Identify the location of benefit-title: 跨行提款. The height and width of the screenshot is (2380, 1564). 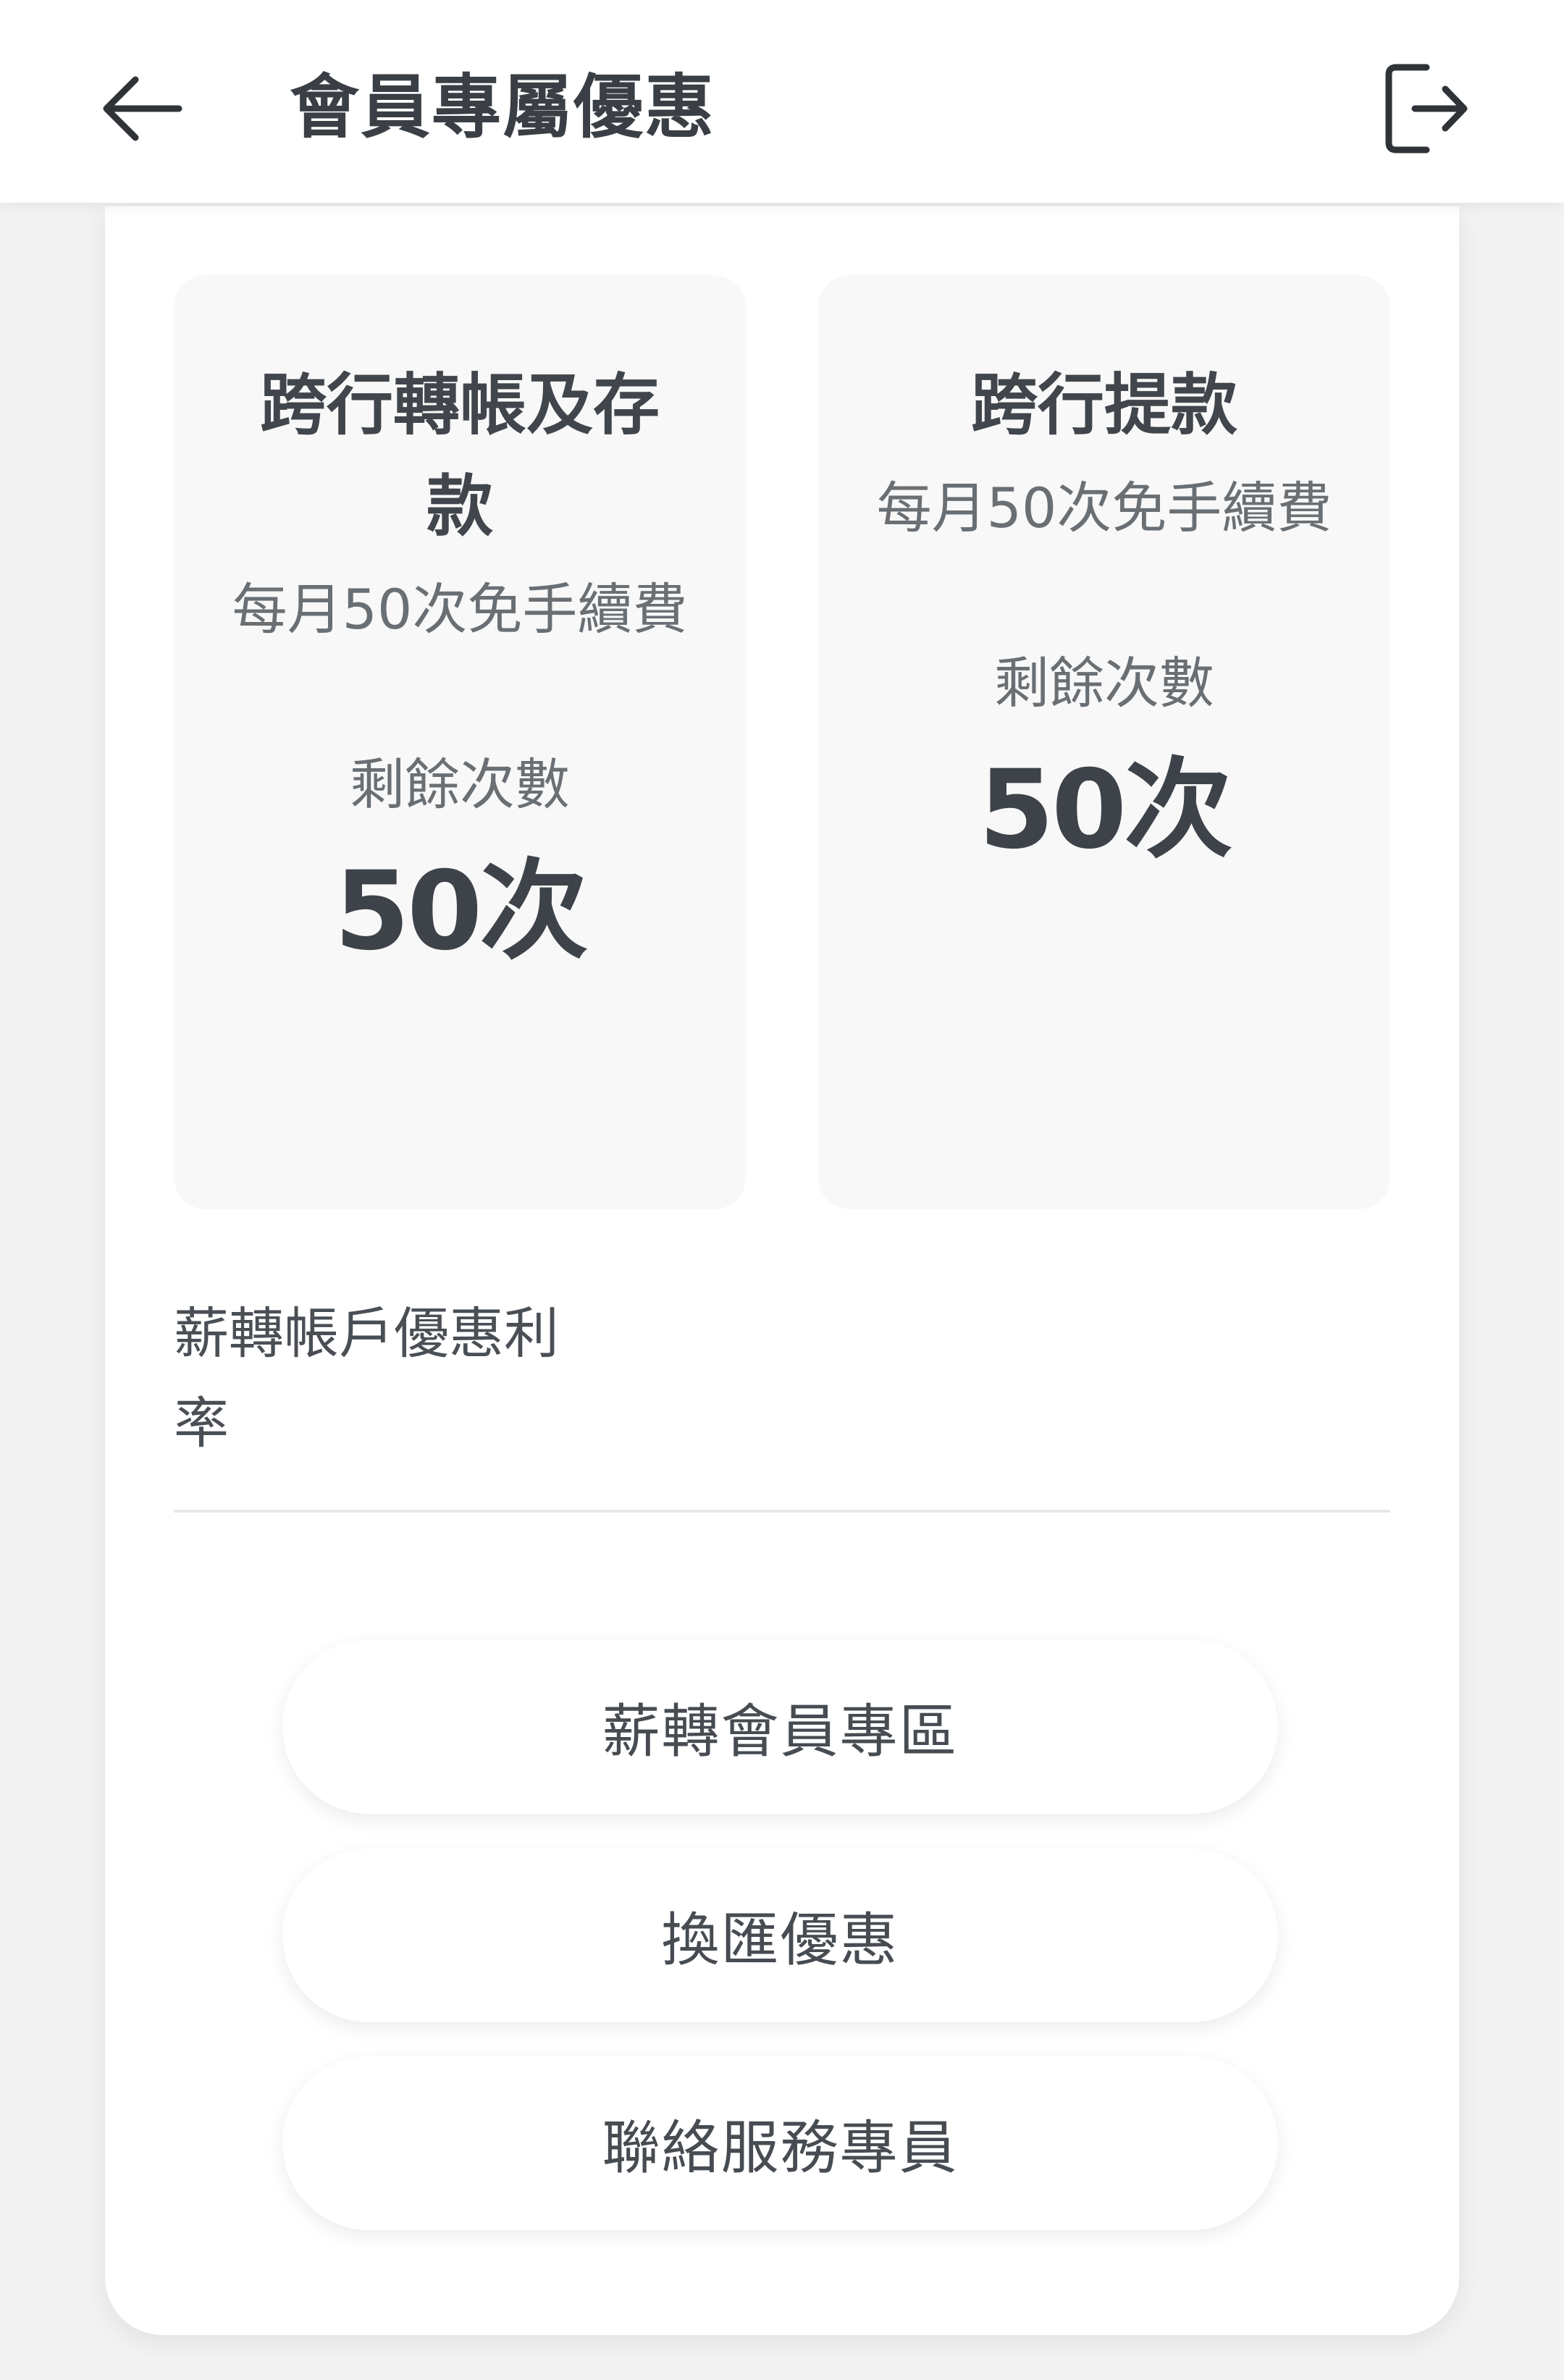
(1103, 405).